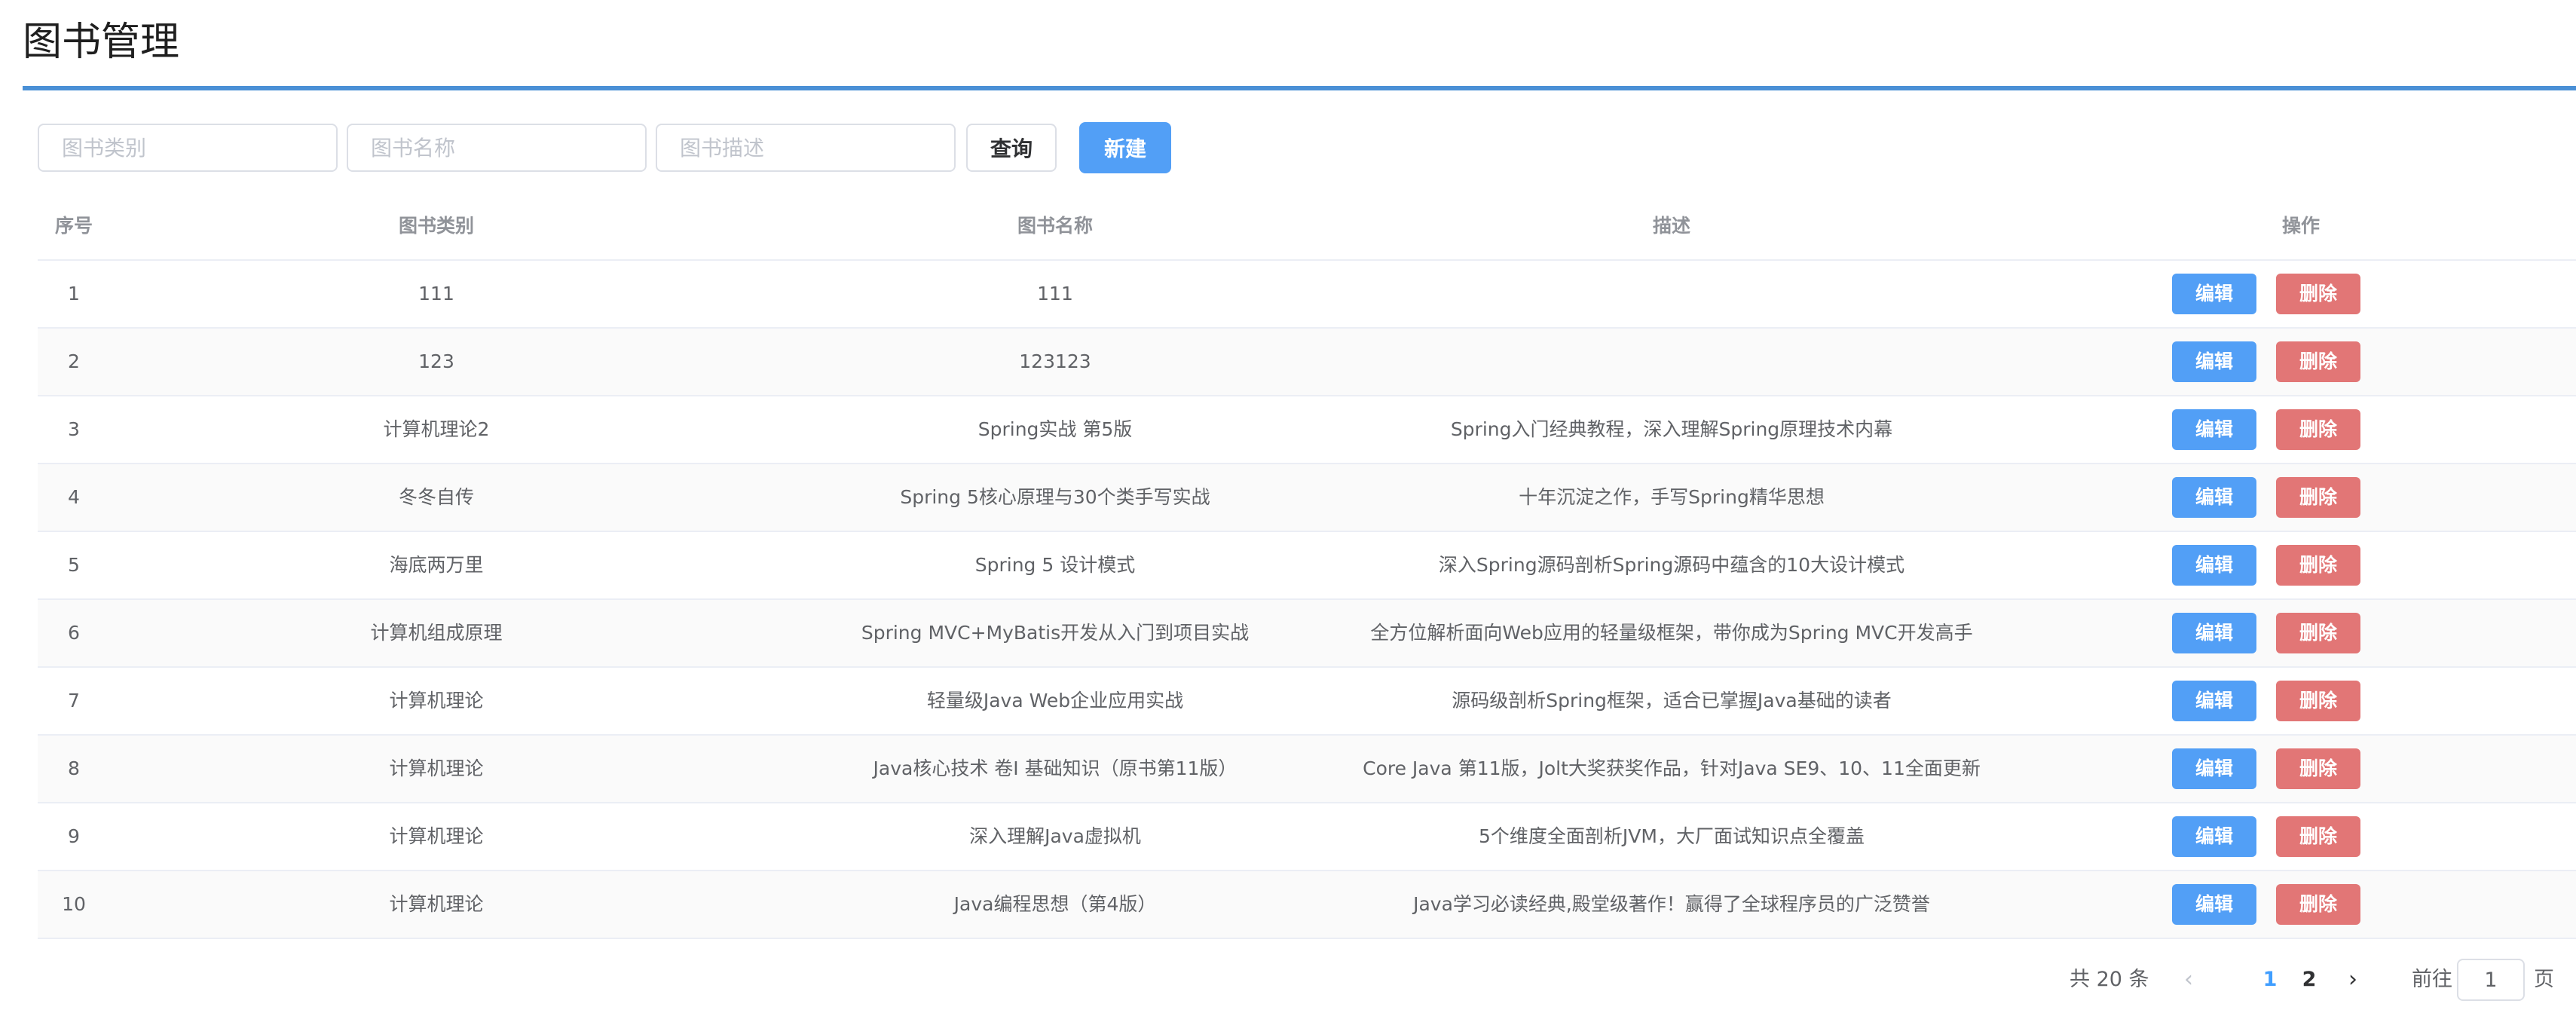  Describe the element at coordinates (74, 429) in the screenshot. I see `cell-index: 3` at that location.